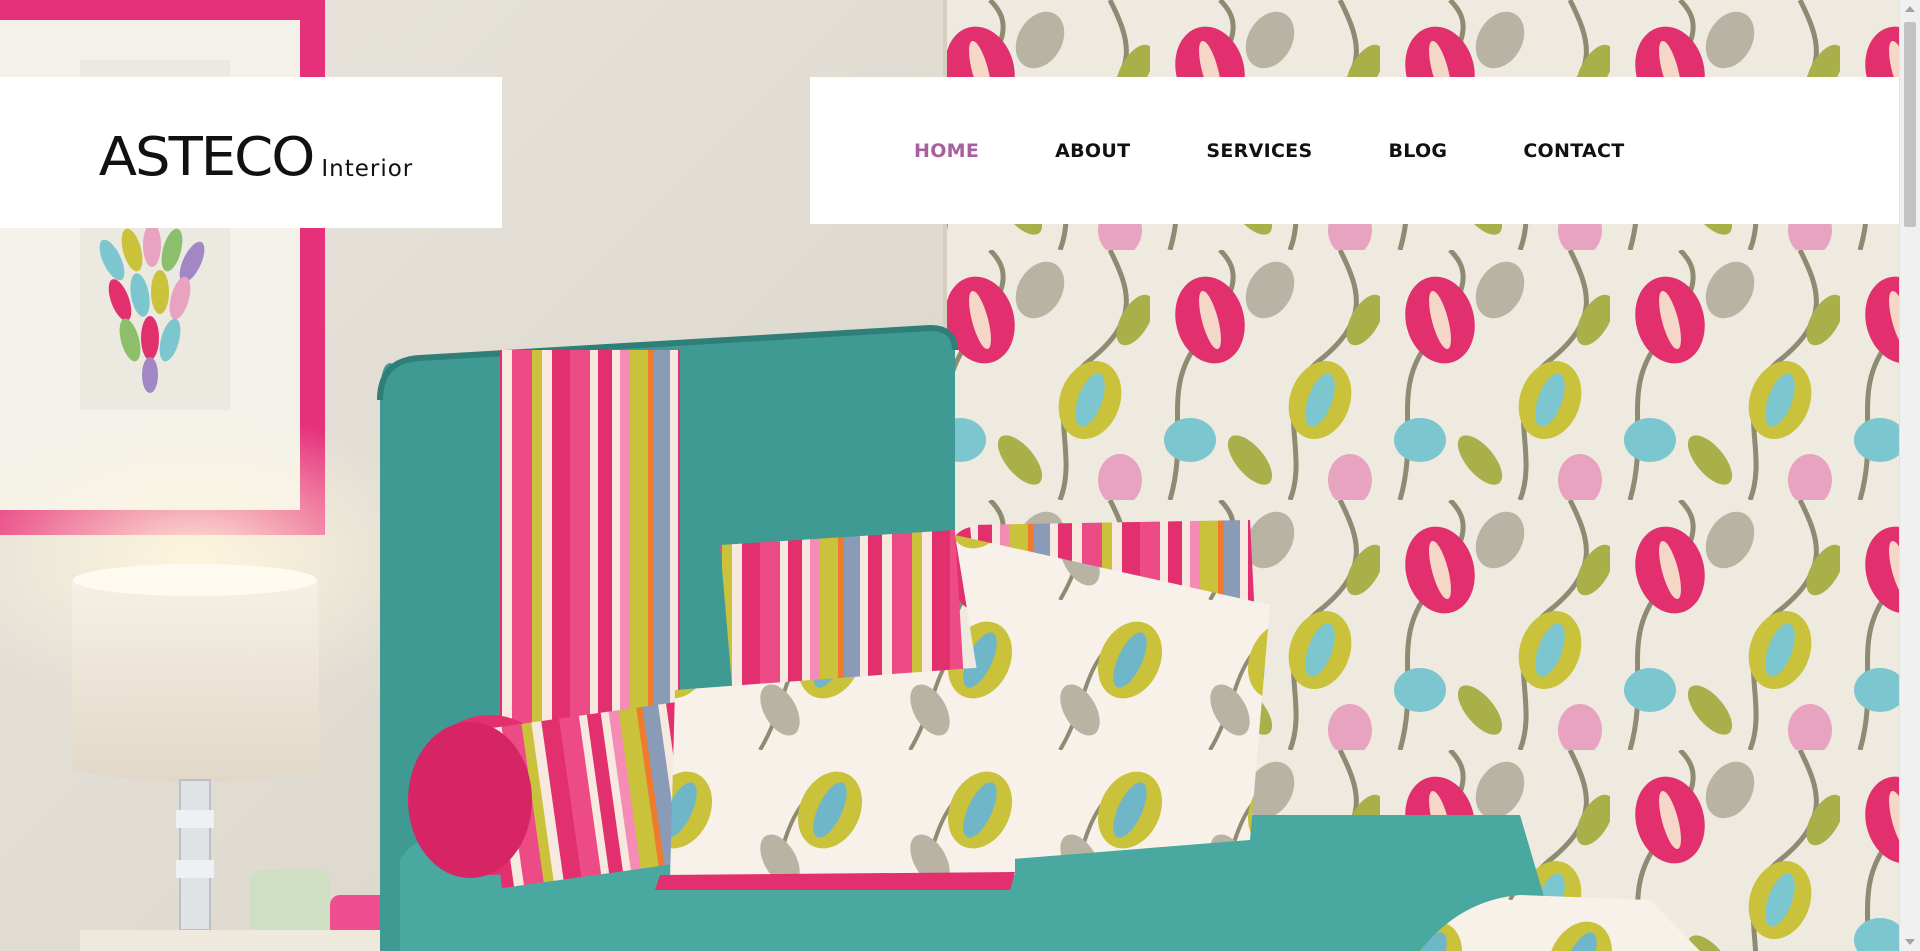 Image resolution: width=1920 pixels, height=951 pixels. I want to click on scroll-down-arrow-icon, so click(1910, 942).